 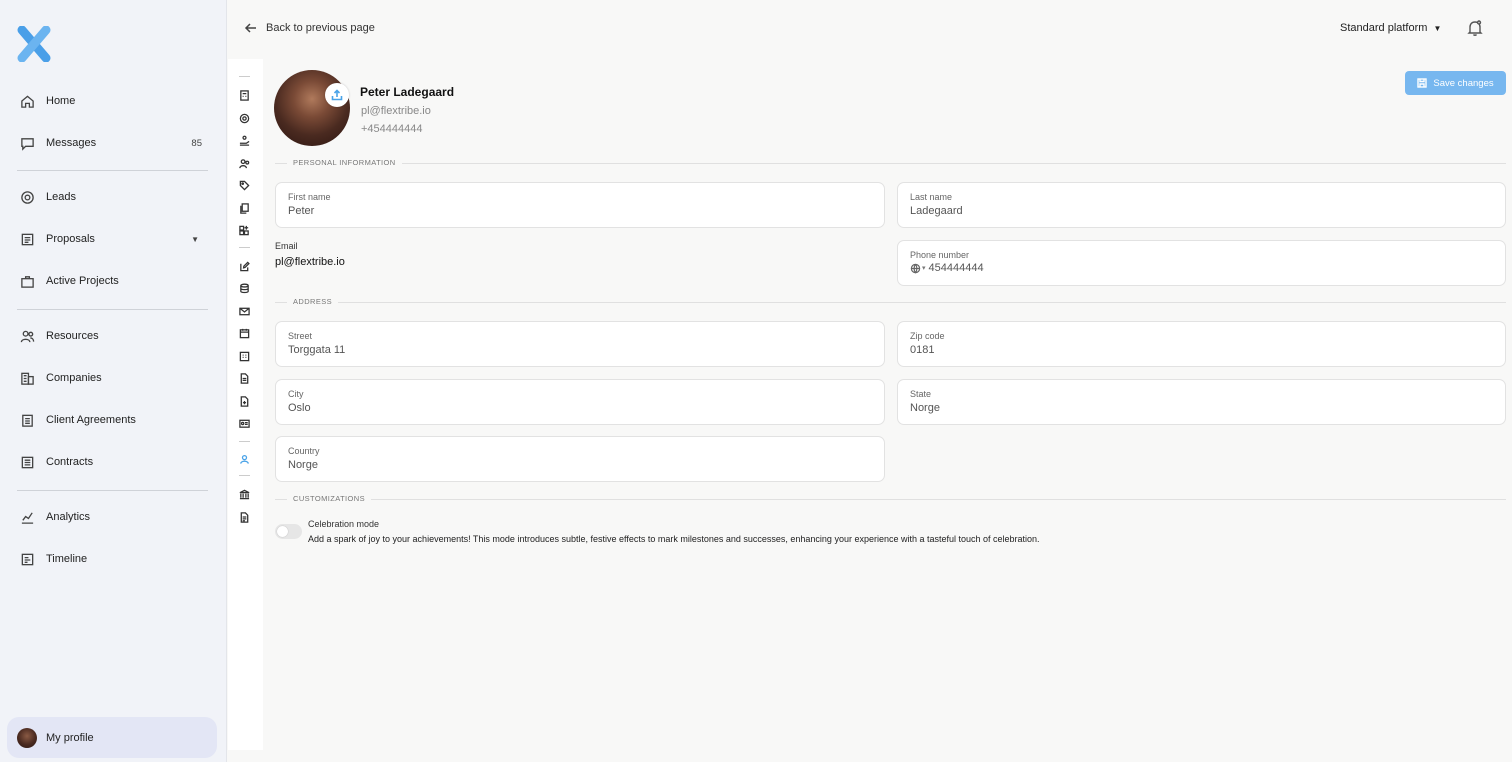 I want to click on at-icon, so click(x=27, y=197).